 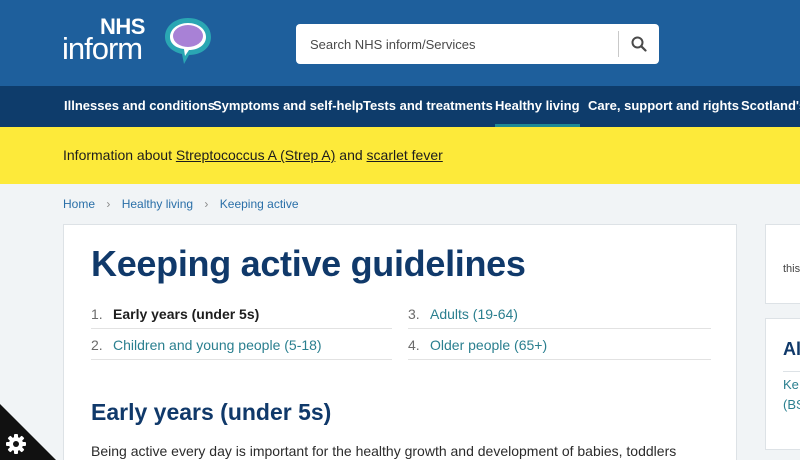 What do you see at coordinates (188, 41) in the screenshot?
I see `speech-bubble-icon` at bounding box center [188, 41].